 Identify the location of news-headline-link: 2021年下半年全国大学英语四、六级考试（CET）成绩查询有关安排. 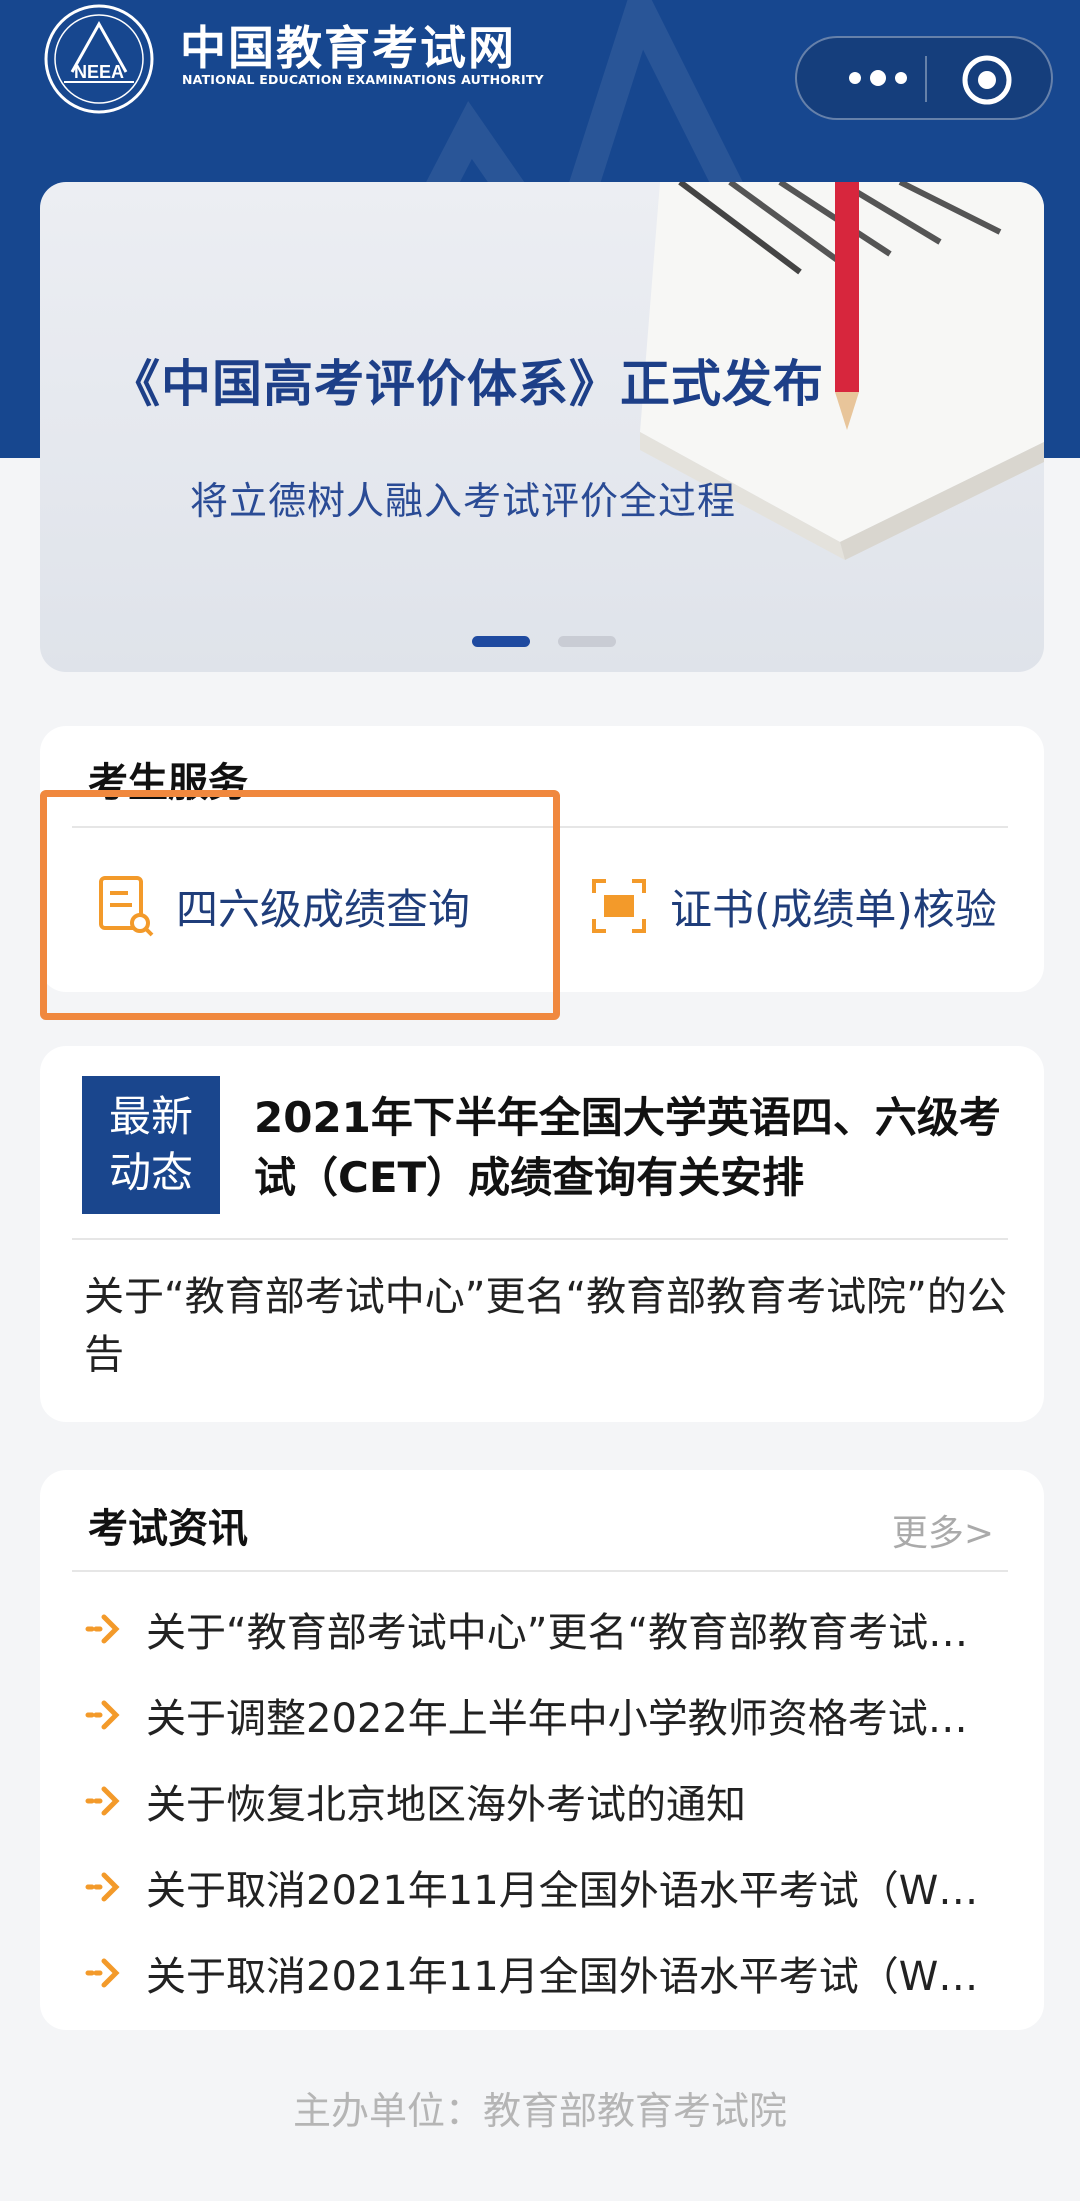
(634, 1148).